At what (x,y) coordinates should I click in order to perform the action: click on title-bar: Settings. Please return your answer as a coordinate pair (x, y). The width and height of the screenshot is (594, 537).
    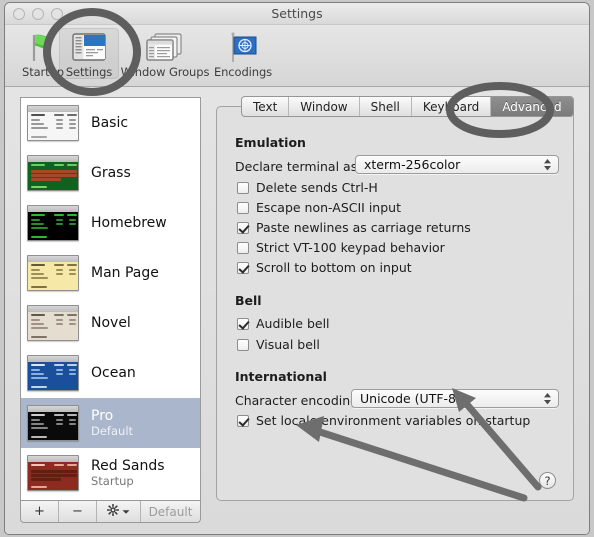
    Looking at the image, I should click on (297, 14).